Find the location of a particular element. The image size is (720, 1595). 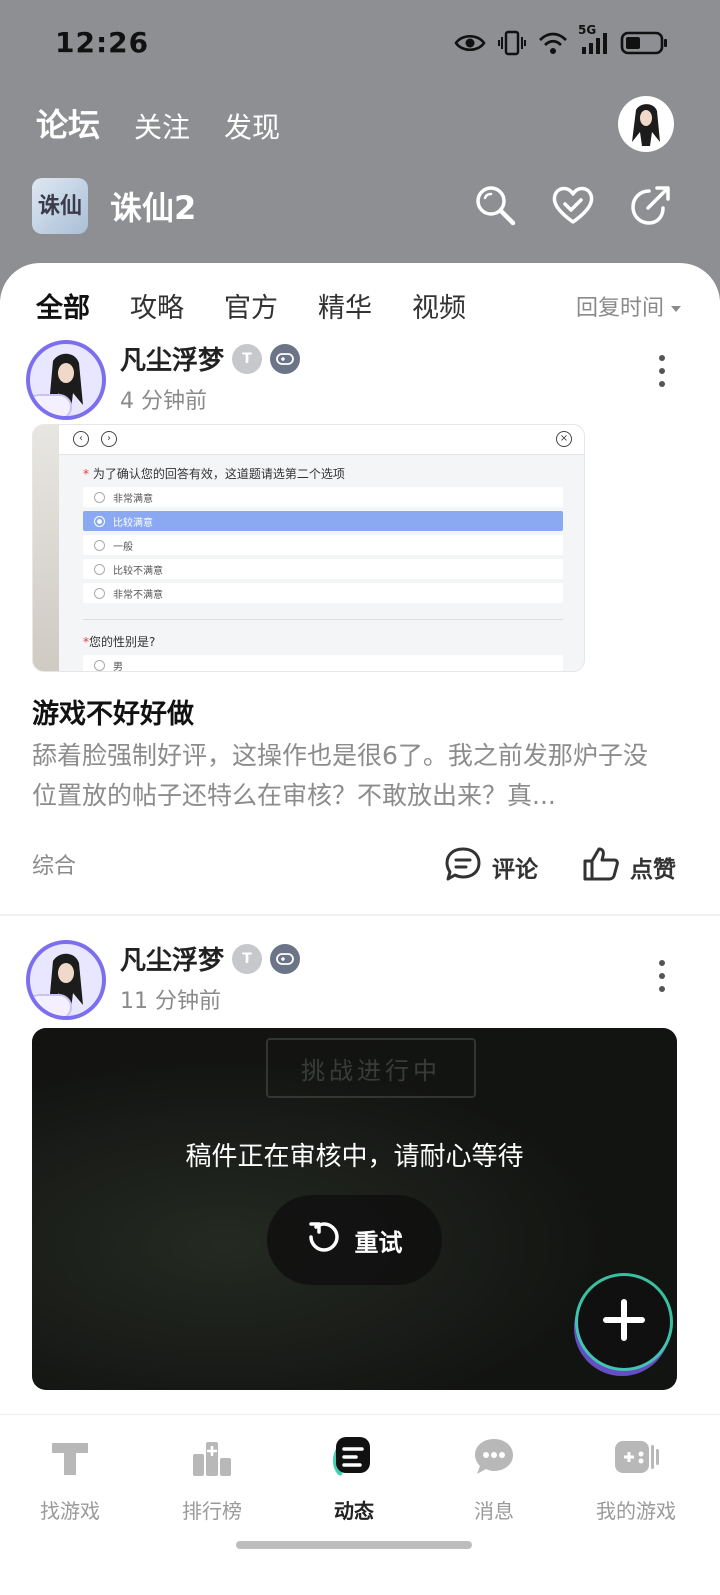

filter-tab-all: 全部 is located at coordinates (63, 306).